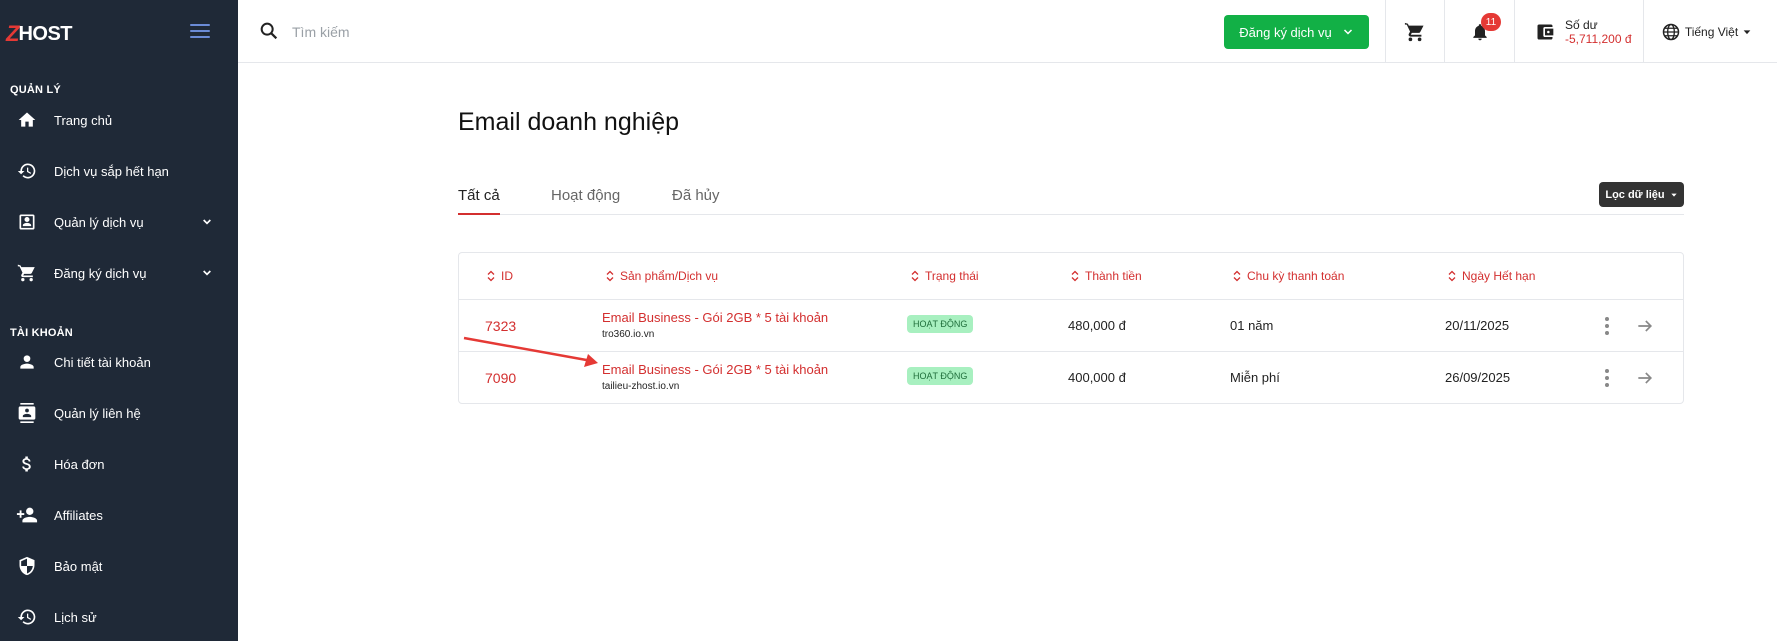 This screenshot has height=641, width=1777. I want to click on sidebar-item-label: Quản lý dịch vụ, so click(99, 222).